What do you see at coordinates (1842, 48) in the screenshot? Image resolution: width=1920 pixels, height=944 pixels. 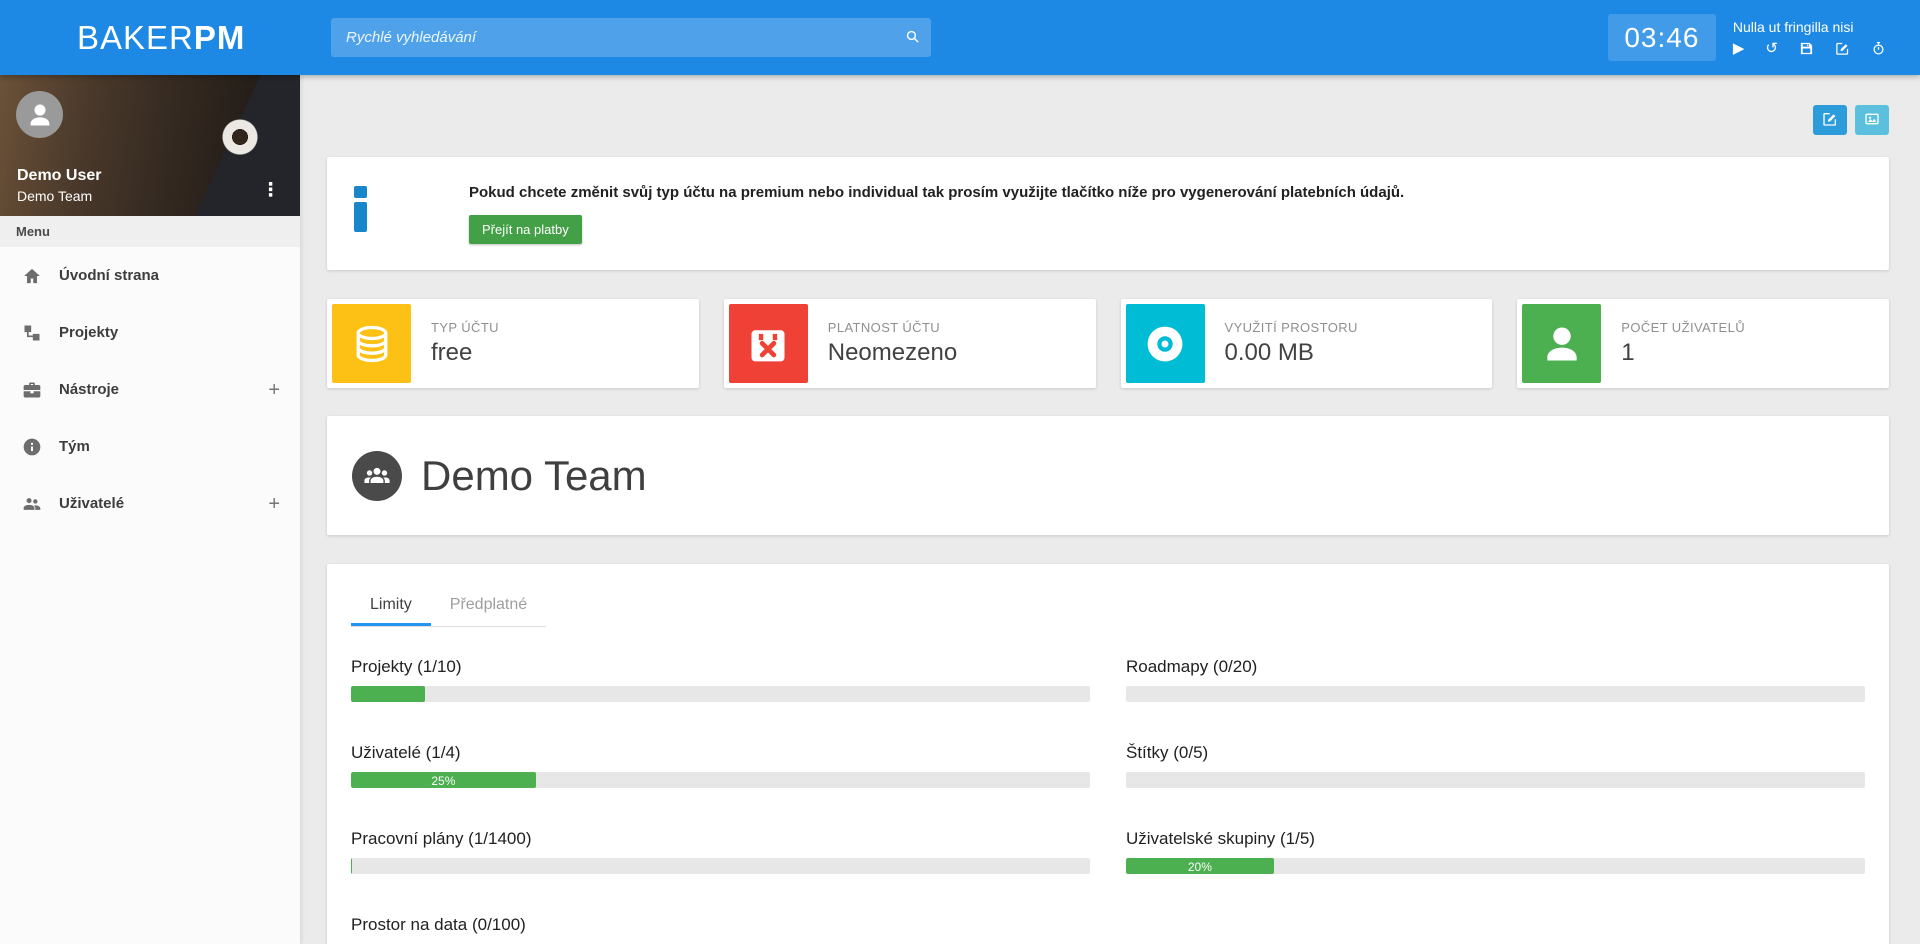 I see `edit-entry-icon` at bounding box center [1842, 48].